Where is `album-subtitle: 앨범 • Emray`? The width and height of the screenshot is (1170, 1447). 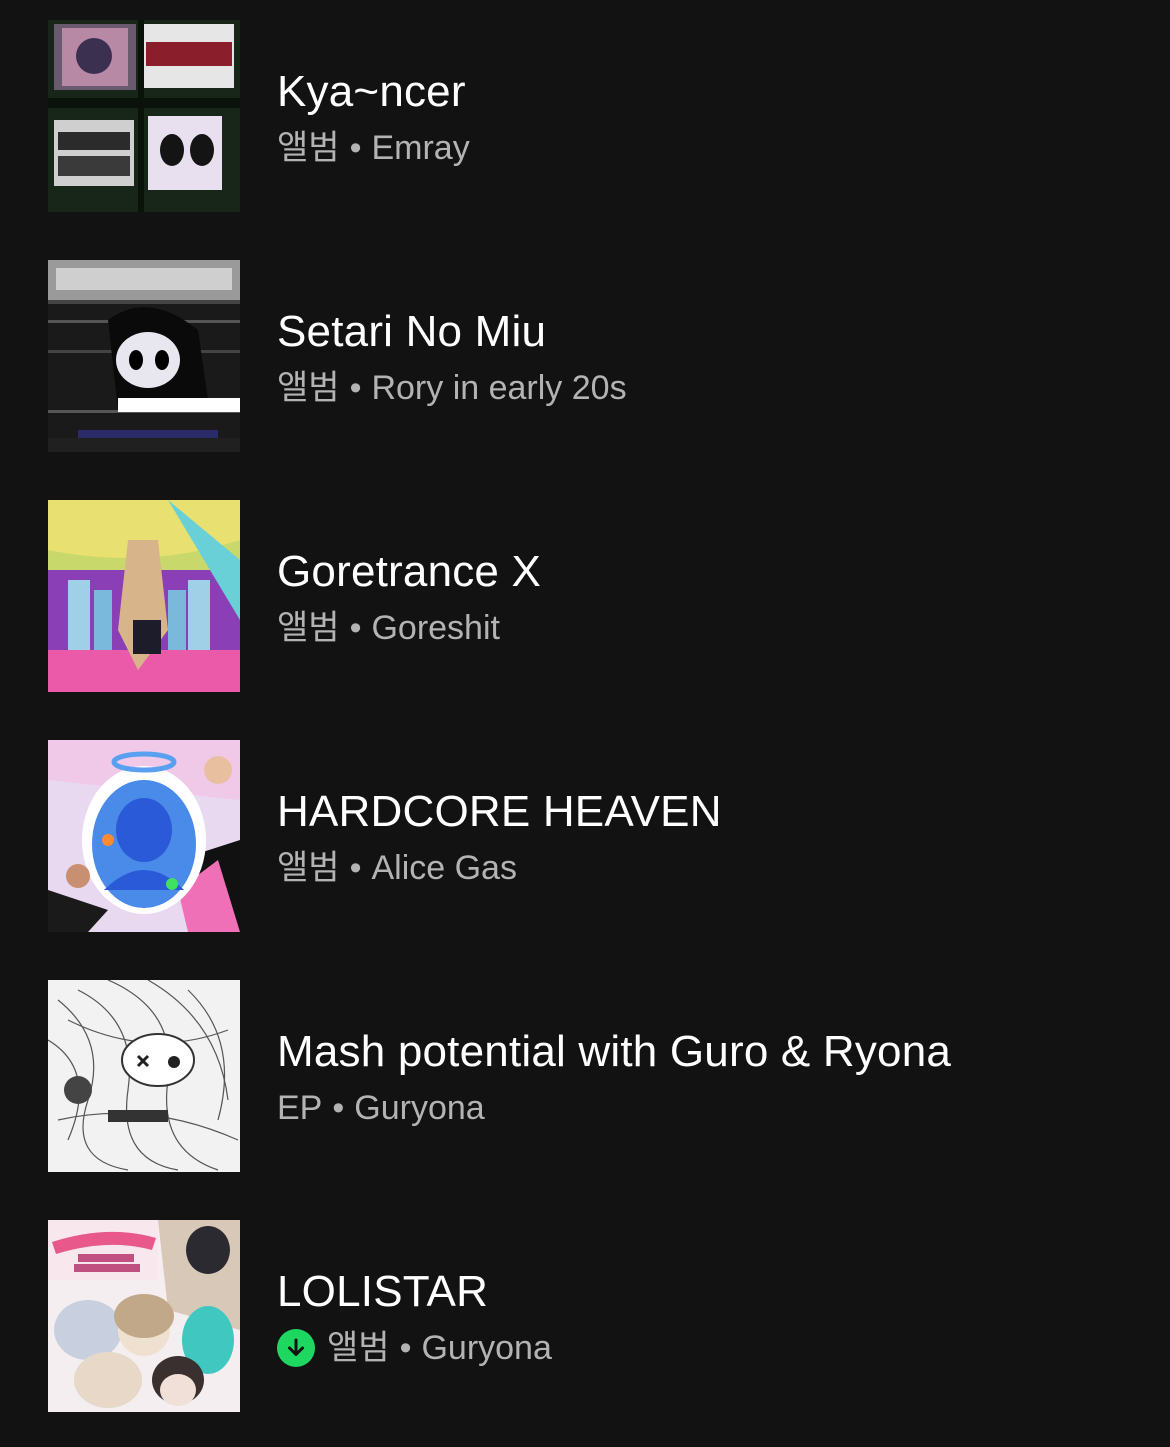 album-subtitle: 앨범 • Emray is located at coordinates (373, 148).